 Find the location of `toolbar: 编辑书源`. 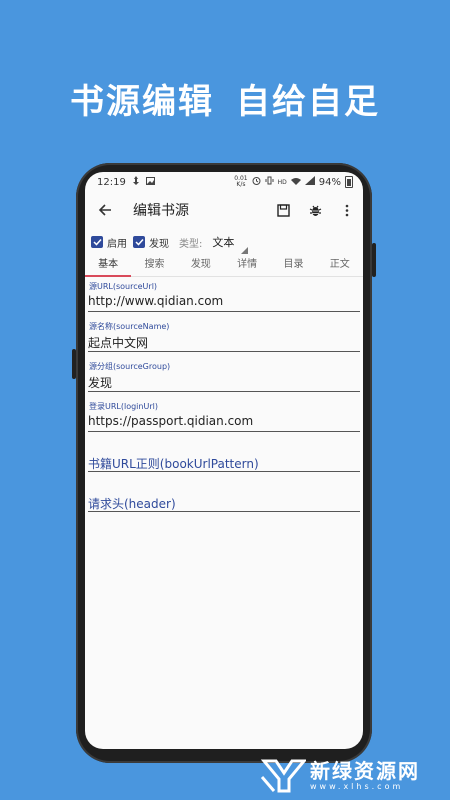

toolbar: 编辑书源 is located at coordinates (224, 210).